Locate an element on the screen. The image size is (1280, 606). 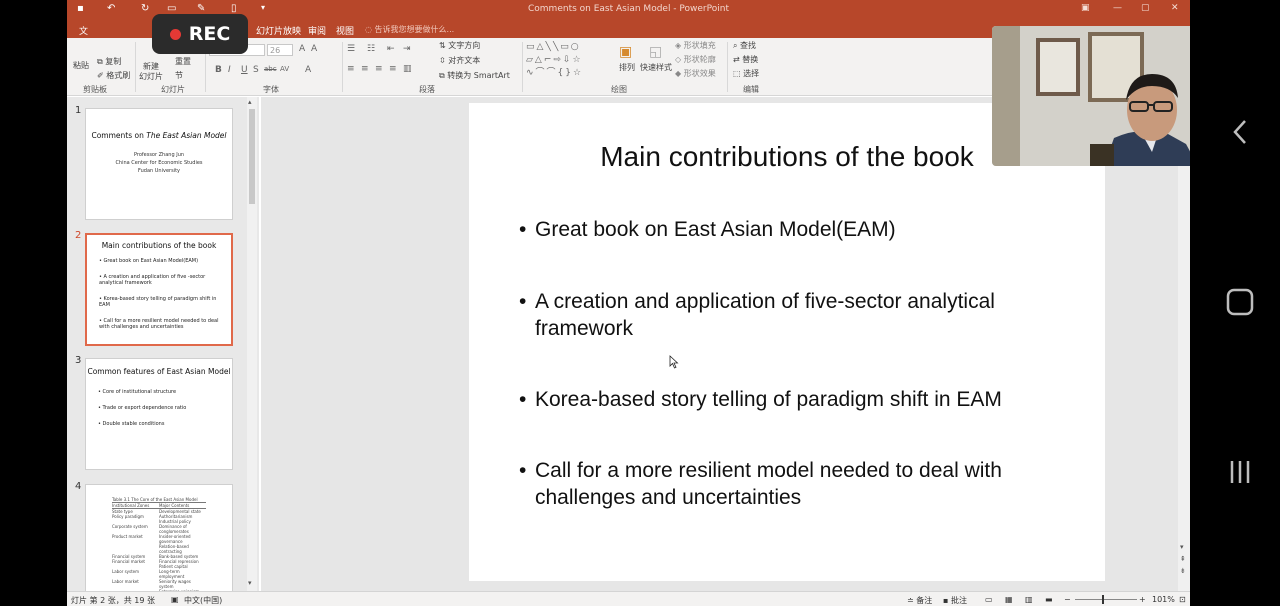
tab-slideshow: 幻灯片放映 is located at coordinates (278, 30).